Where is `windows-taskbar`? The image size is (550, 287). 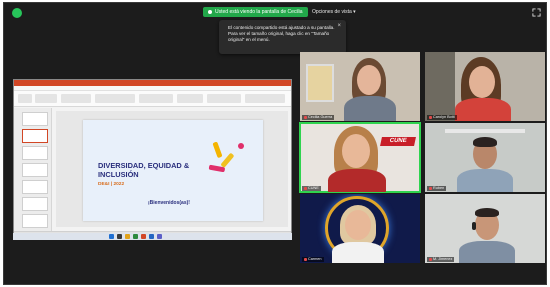
windows-taskbar is located at coordinates (152, 236).